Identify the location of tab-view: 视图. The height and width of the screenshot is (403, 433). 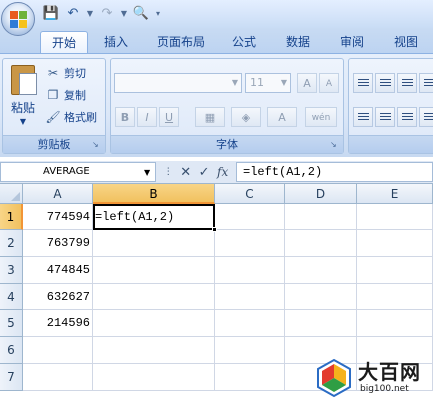
(406, 42).